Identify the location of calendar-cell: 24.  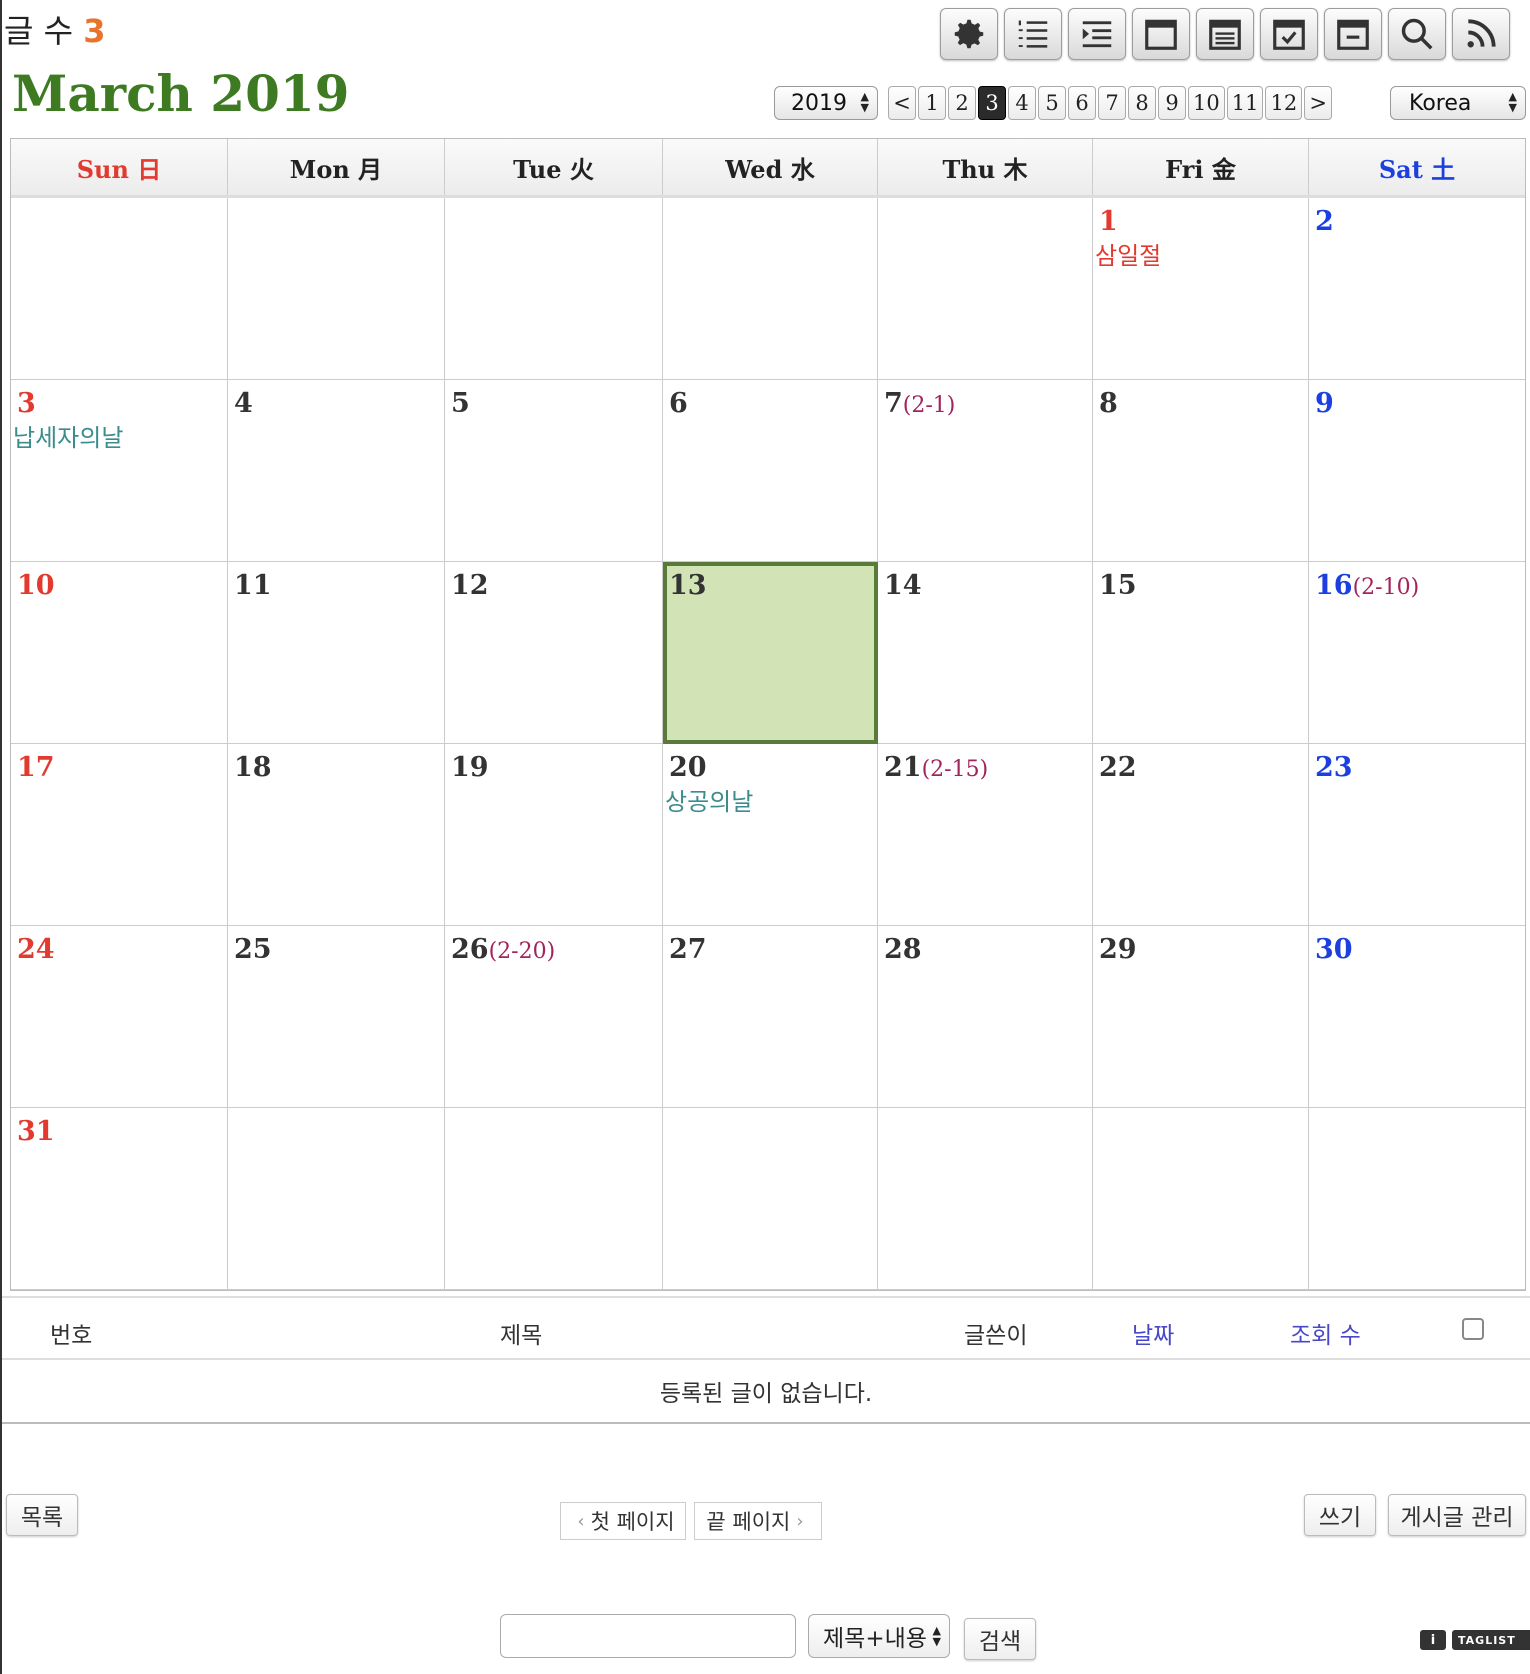
(119, 1017).